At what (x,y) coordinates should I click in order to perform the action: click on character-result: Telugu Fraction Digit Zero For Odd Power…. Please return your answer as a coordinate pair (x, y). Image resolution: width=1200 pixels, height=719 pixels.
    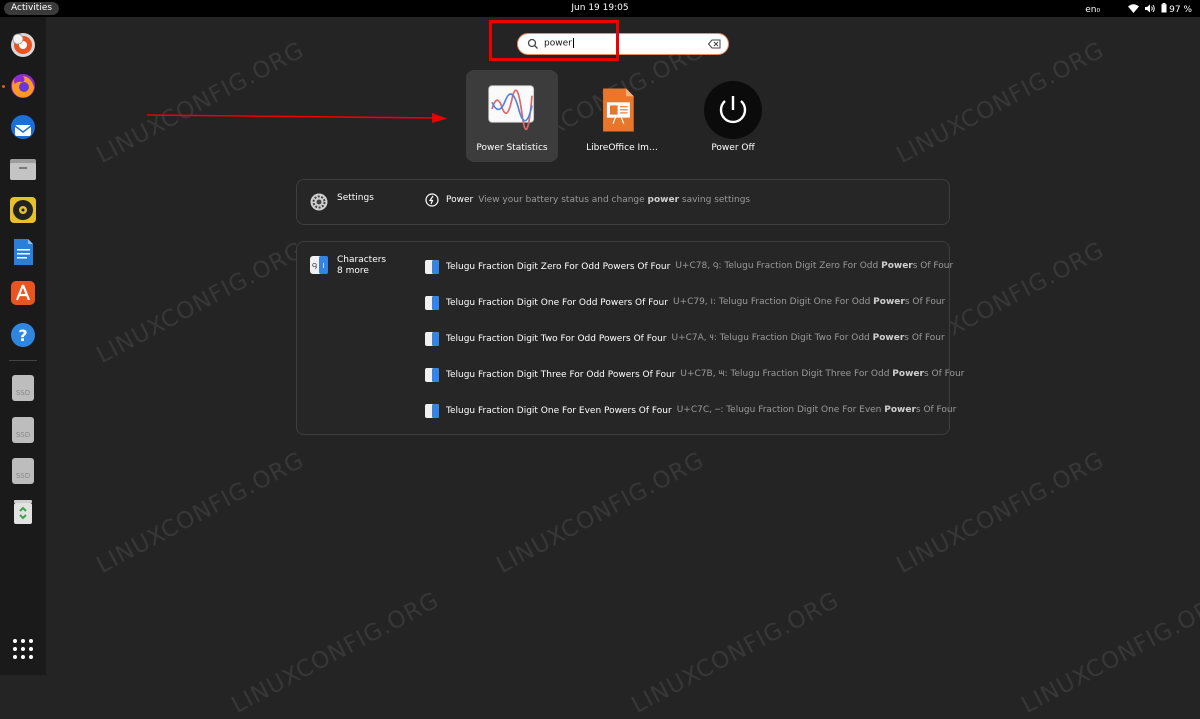
    Looking at the image, I should click on (689, 267).